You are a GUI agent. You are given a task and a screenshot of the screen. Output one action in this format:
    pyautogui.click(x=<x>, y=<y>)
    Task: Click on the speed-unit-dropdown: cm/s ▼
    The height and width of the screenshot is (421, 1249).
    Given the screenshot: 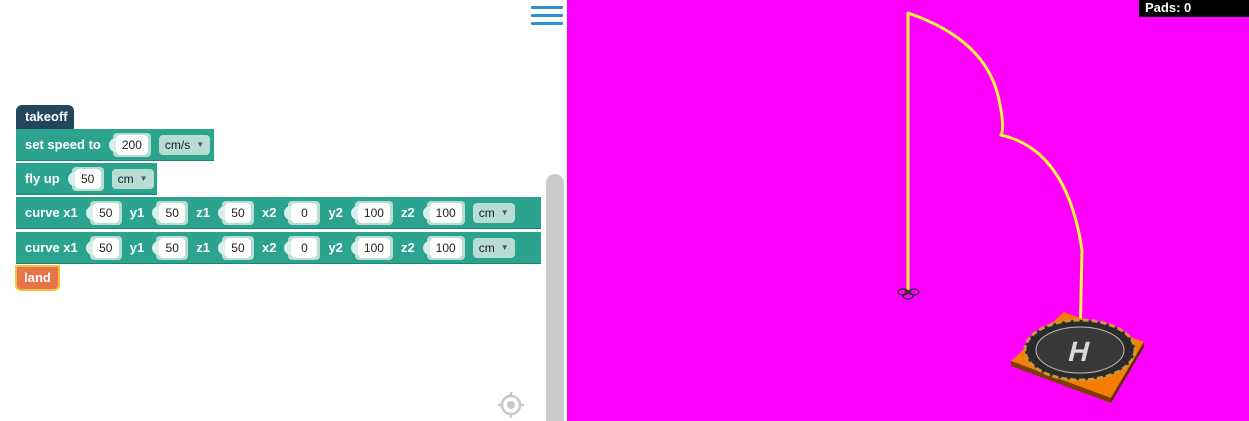 What is the action you would take?
    pyautogui.click(x=184, y=144)
    